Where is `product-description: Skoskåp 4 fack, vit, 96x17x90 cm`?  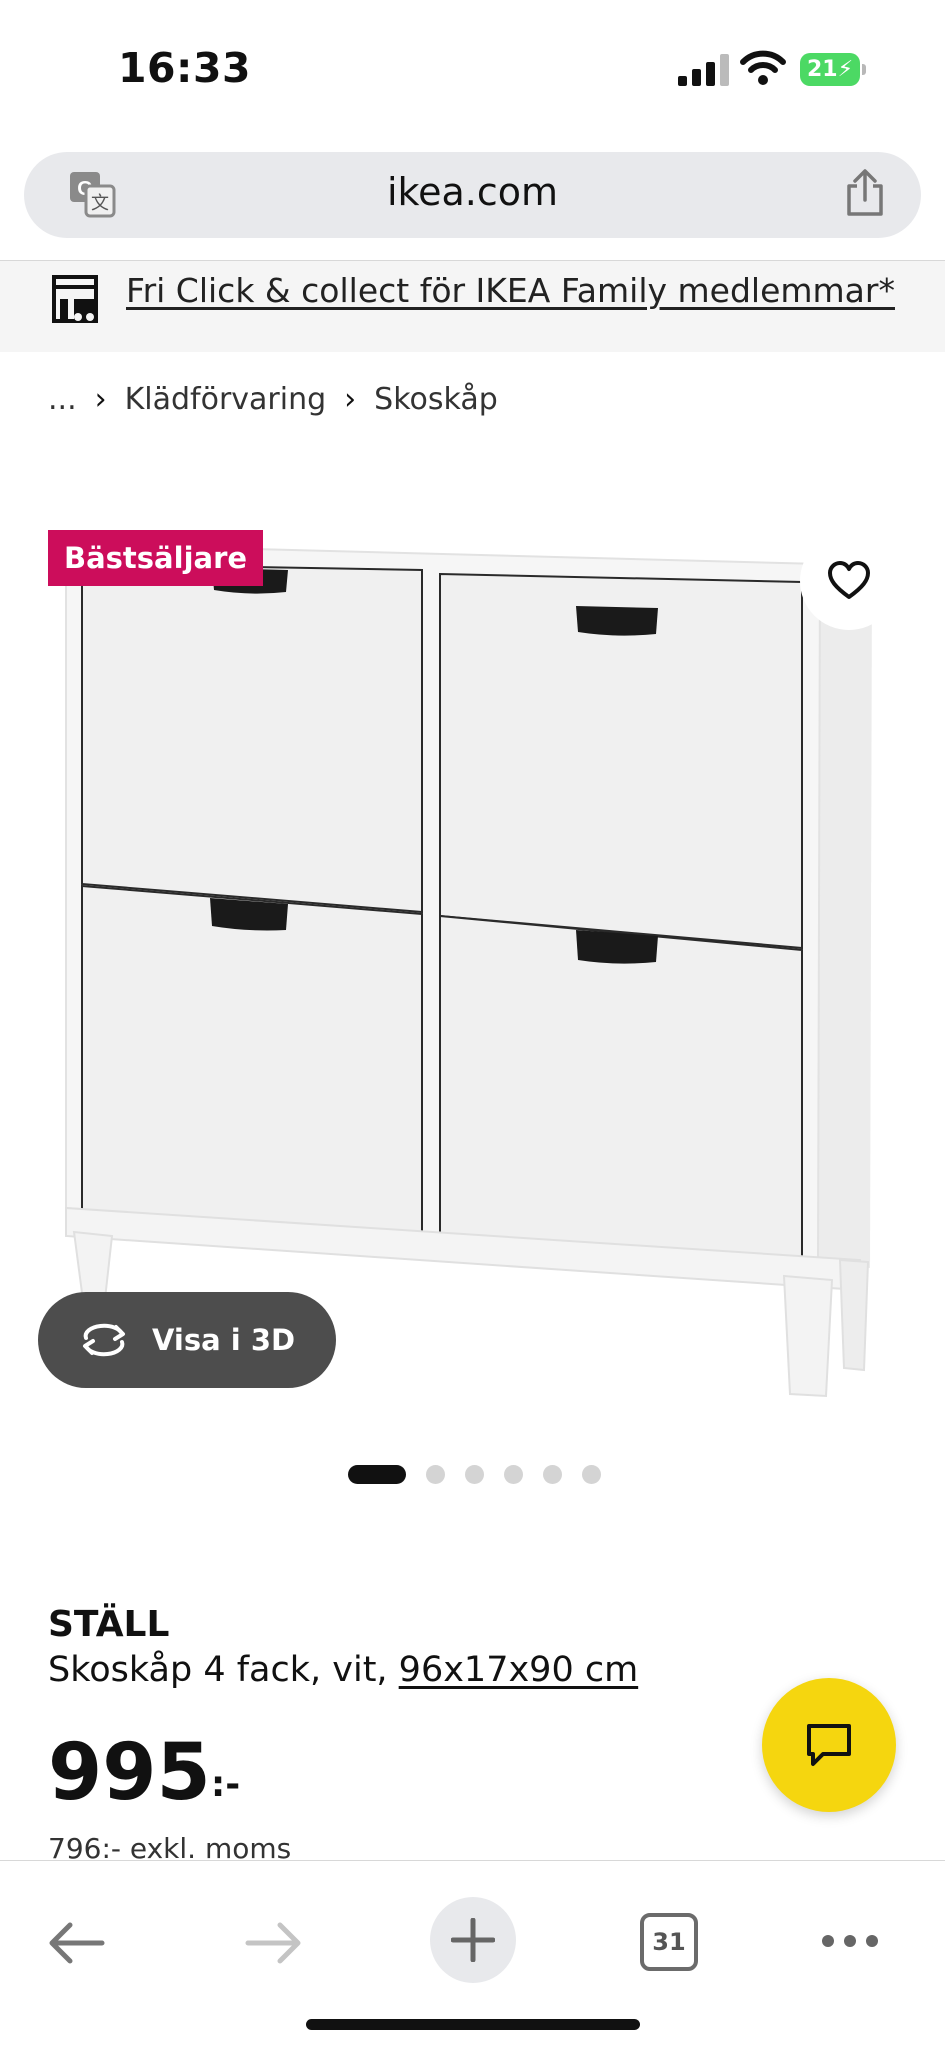
product-description: Skoskåp 4 fack, vit, 96x17x90 cm is located at coordinates (343, 1670).